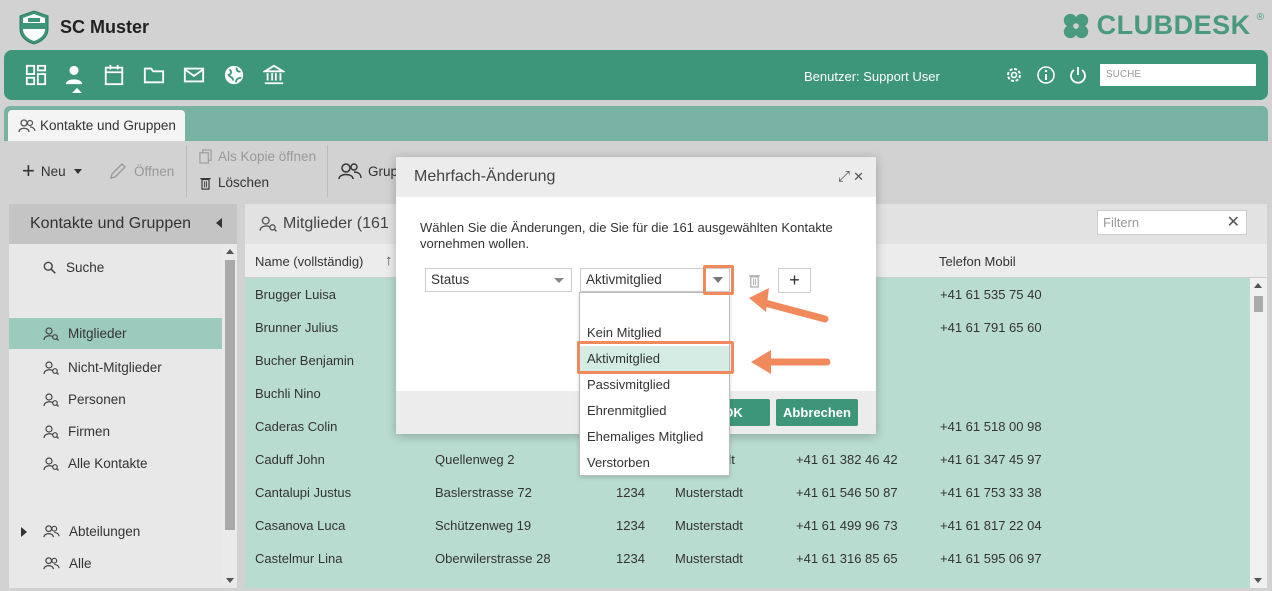 This screenshot has height=591, width=1272. I want to click on trash-icon, so click(205, 183).